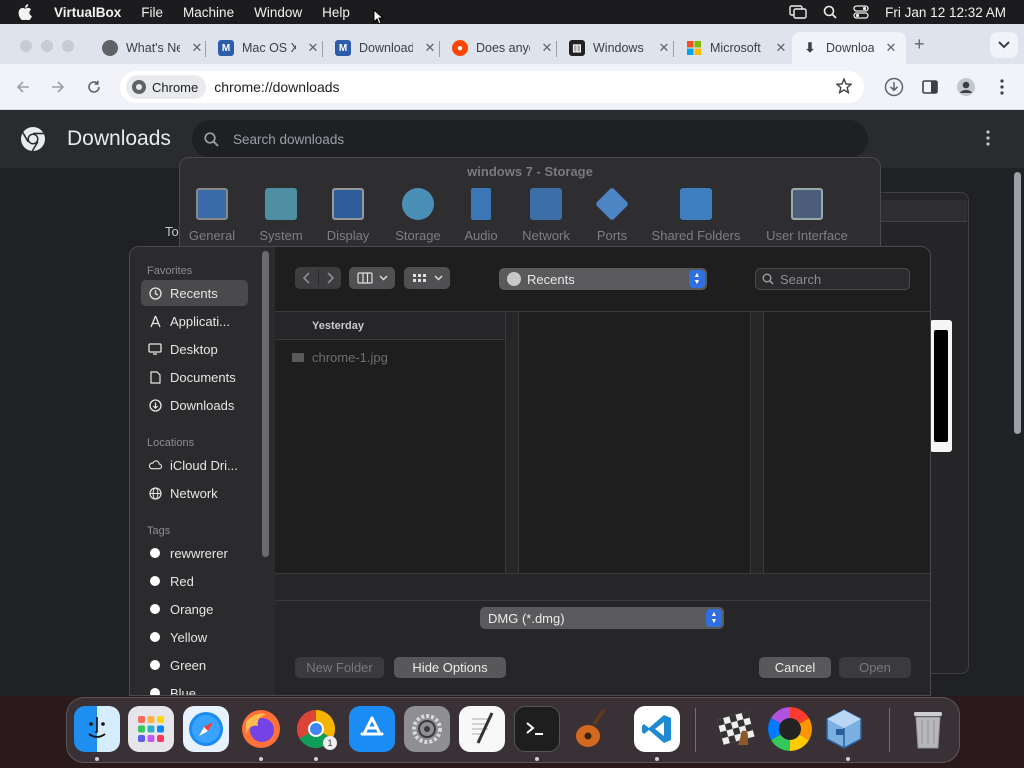 The width and height of the screenshot is (1024, 768). I want to click on sidebar-tag-rewwrerer: rewwrerer, so click(194, 553).